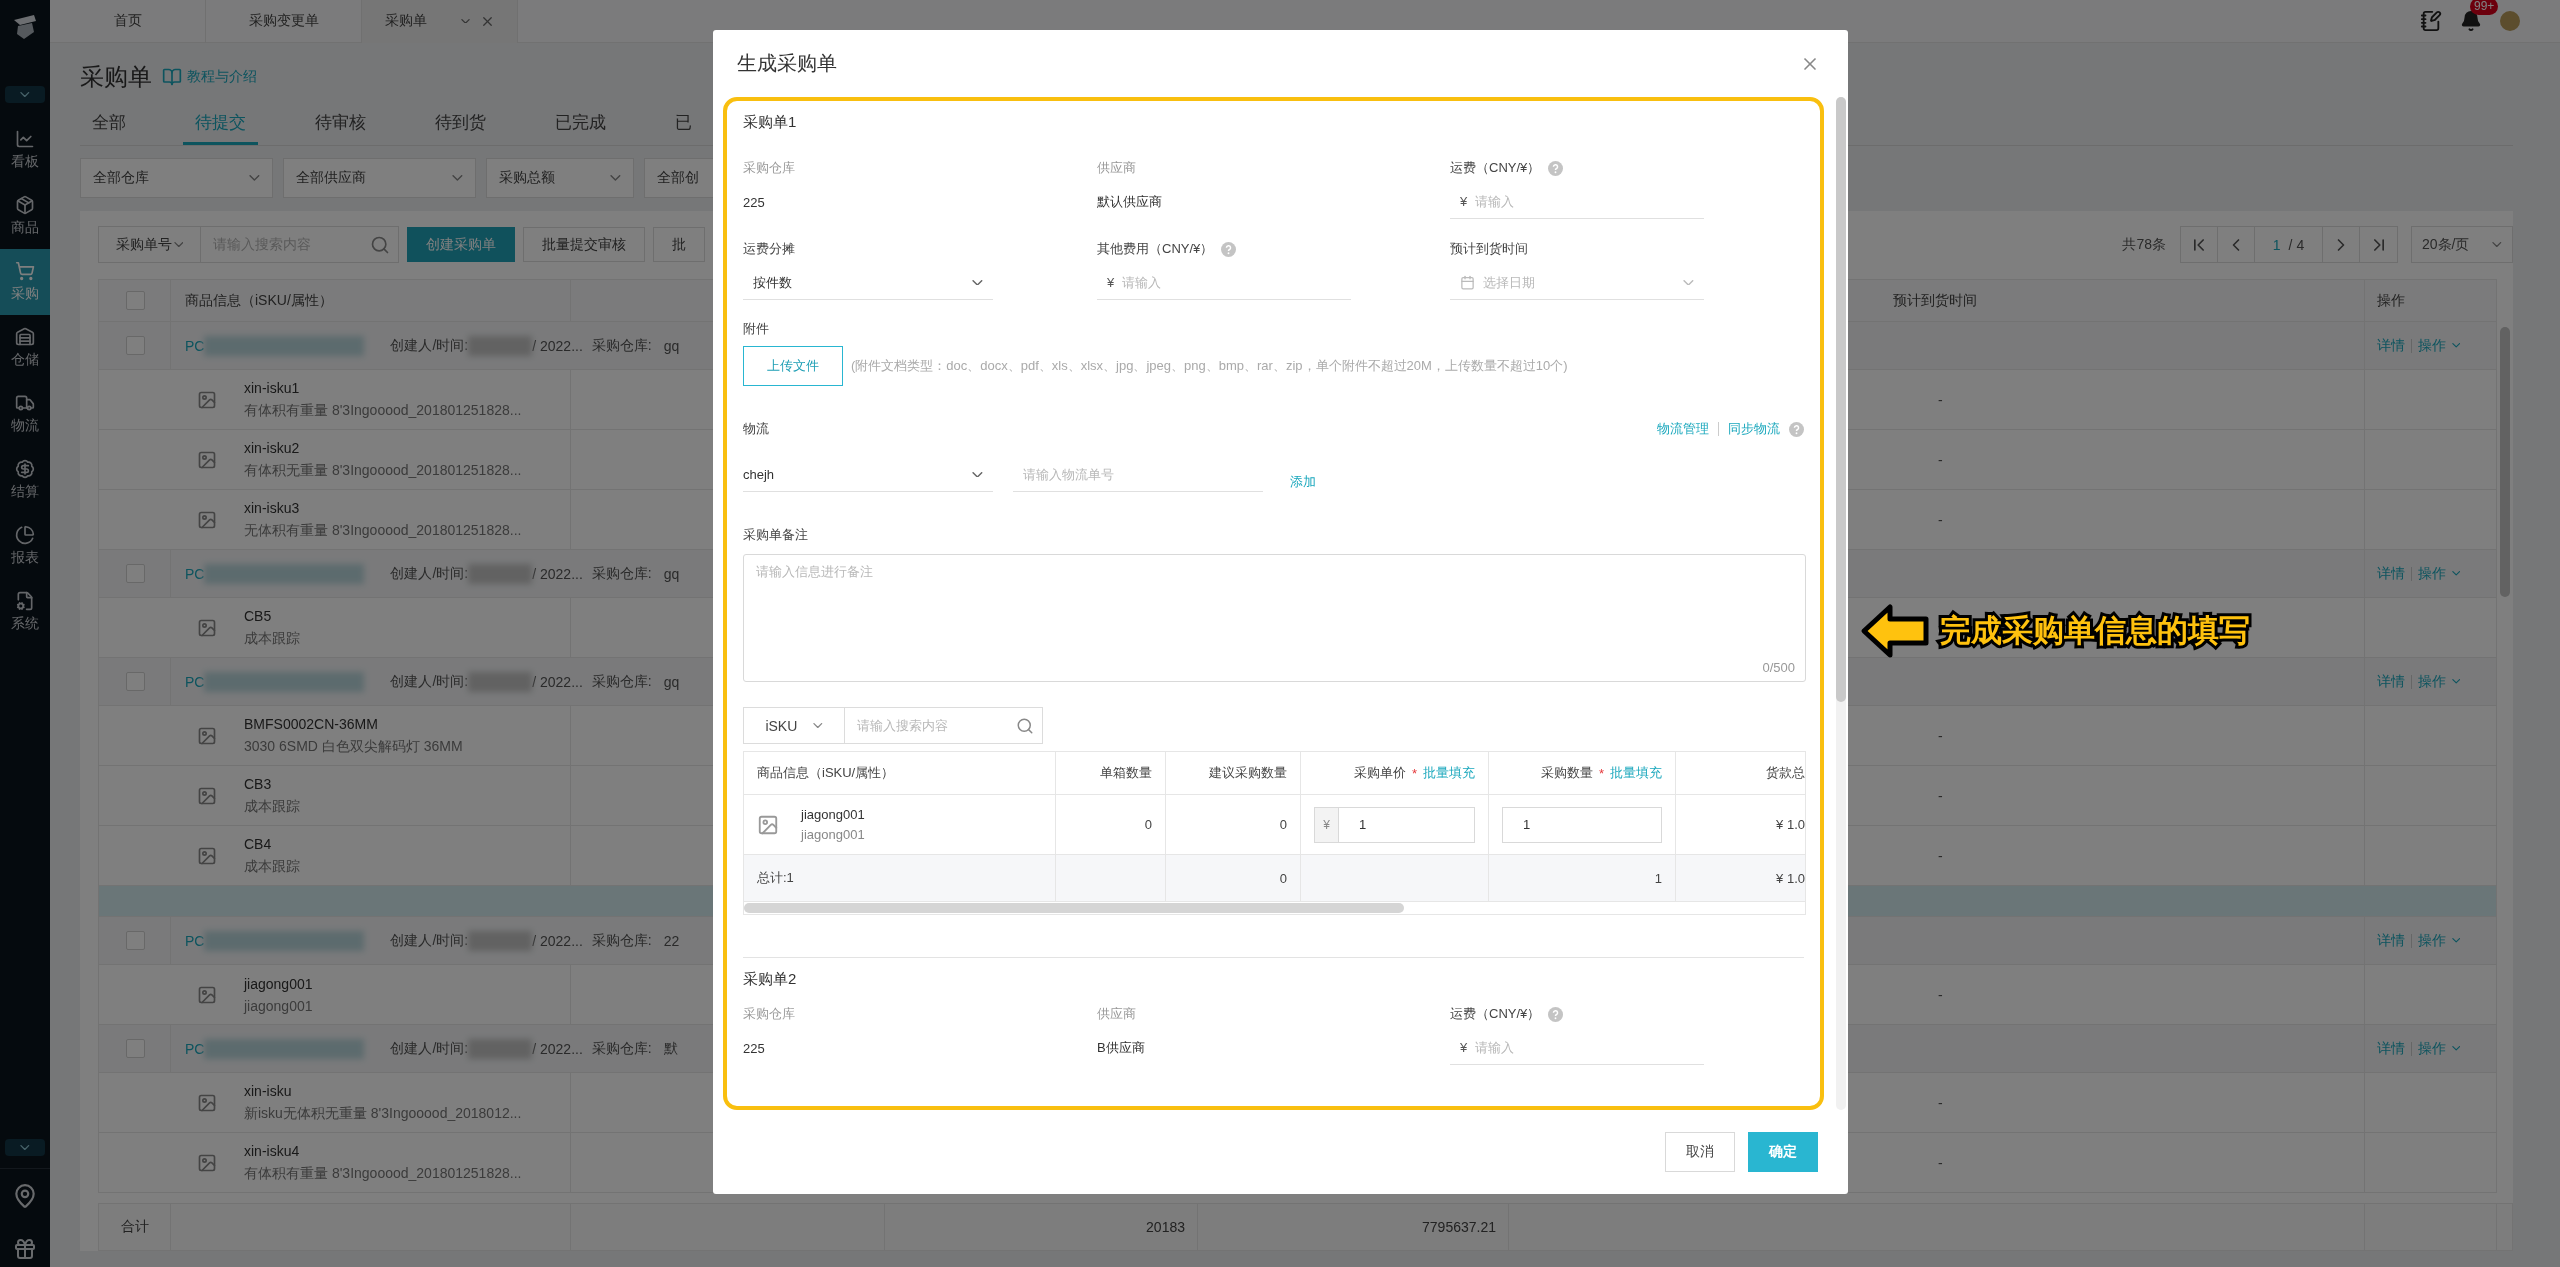 The image size is (2560, 1267). Describe the element at coordinates (25, 348) in the screenshot. I see `sidebar-item: 仓储` at that location.